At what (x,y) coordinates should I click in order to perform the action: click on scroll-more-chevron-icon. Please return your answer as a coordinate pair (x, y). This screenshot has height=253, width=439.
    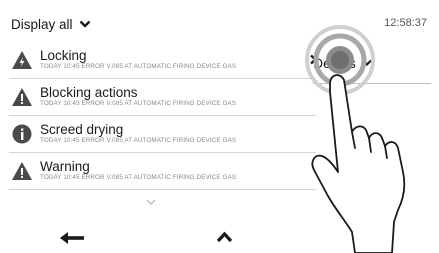
    Looking at the image, I should click on (151, 202).